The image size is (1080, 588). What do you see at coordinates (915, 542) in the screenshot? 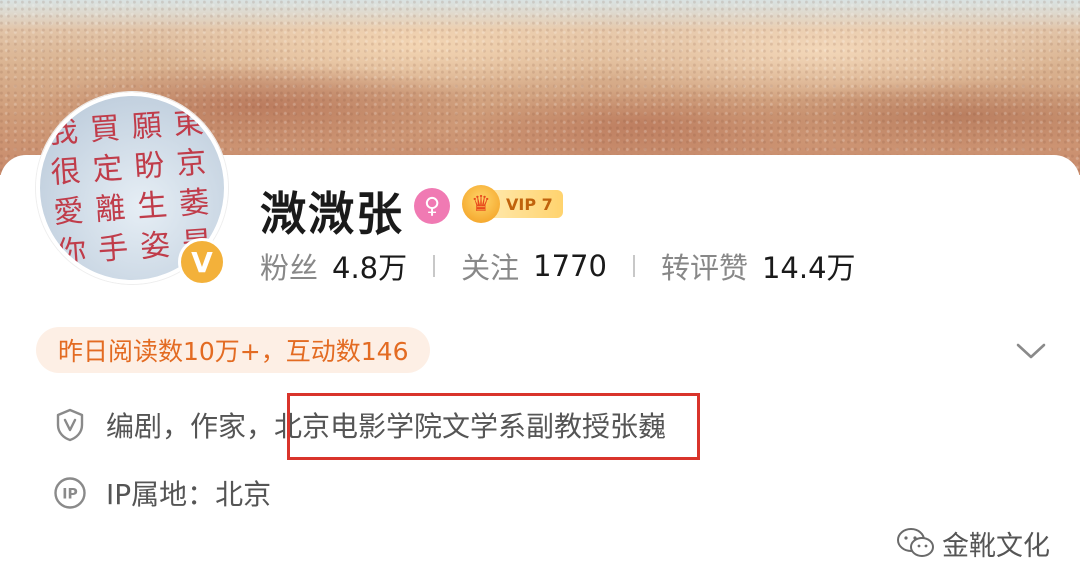
I see `wechat-icon` at bounding box center [915, 542].